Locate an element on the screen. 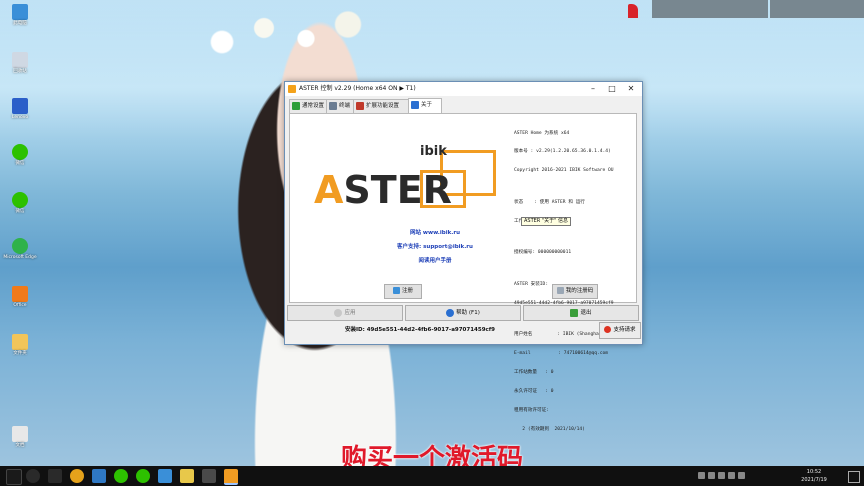  office-icon is located at coordinates (20, 294).